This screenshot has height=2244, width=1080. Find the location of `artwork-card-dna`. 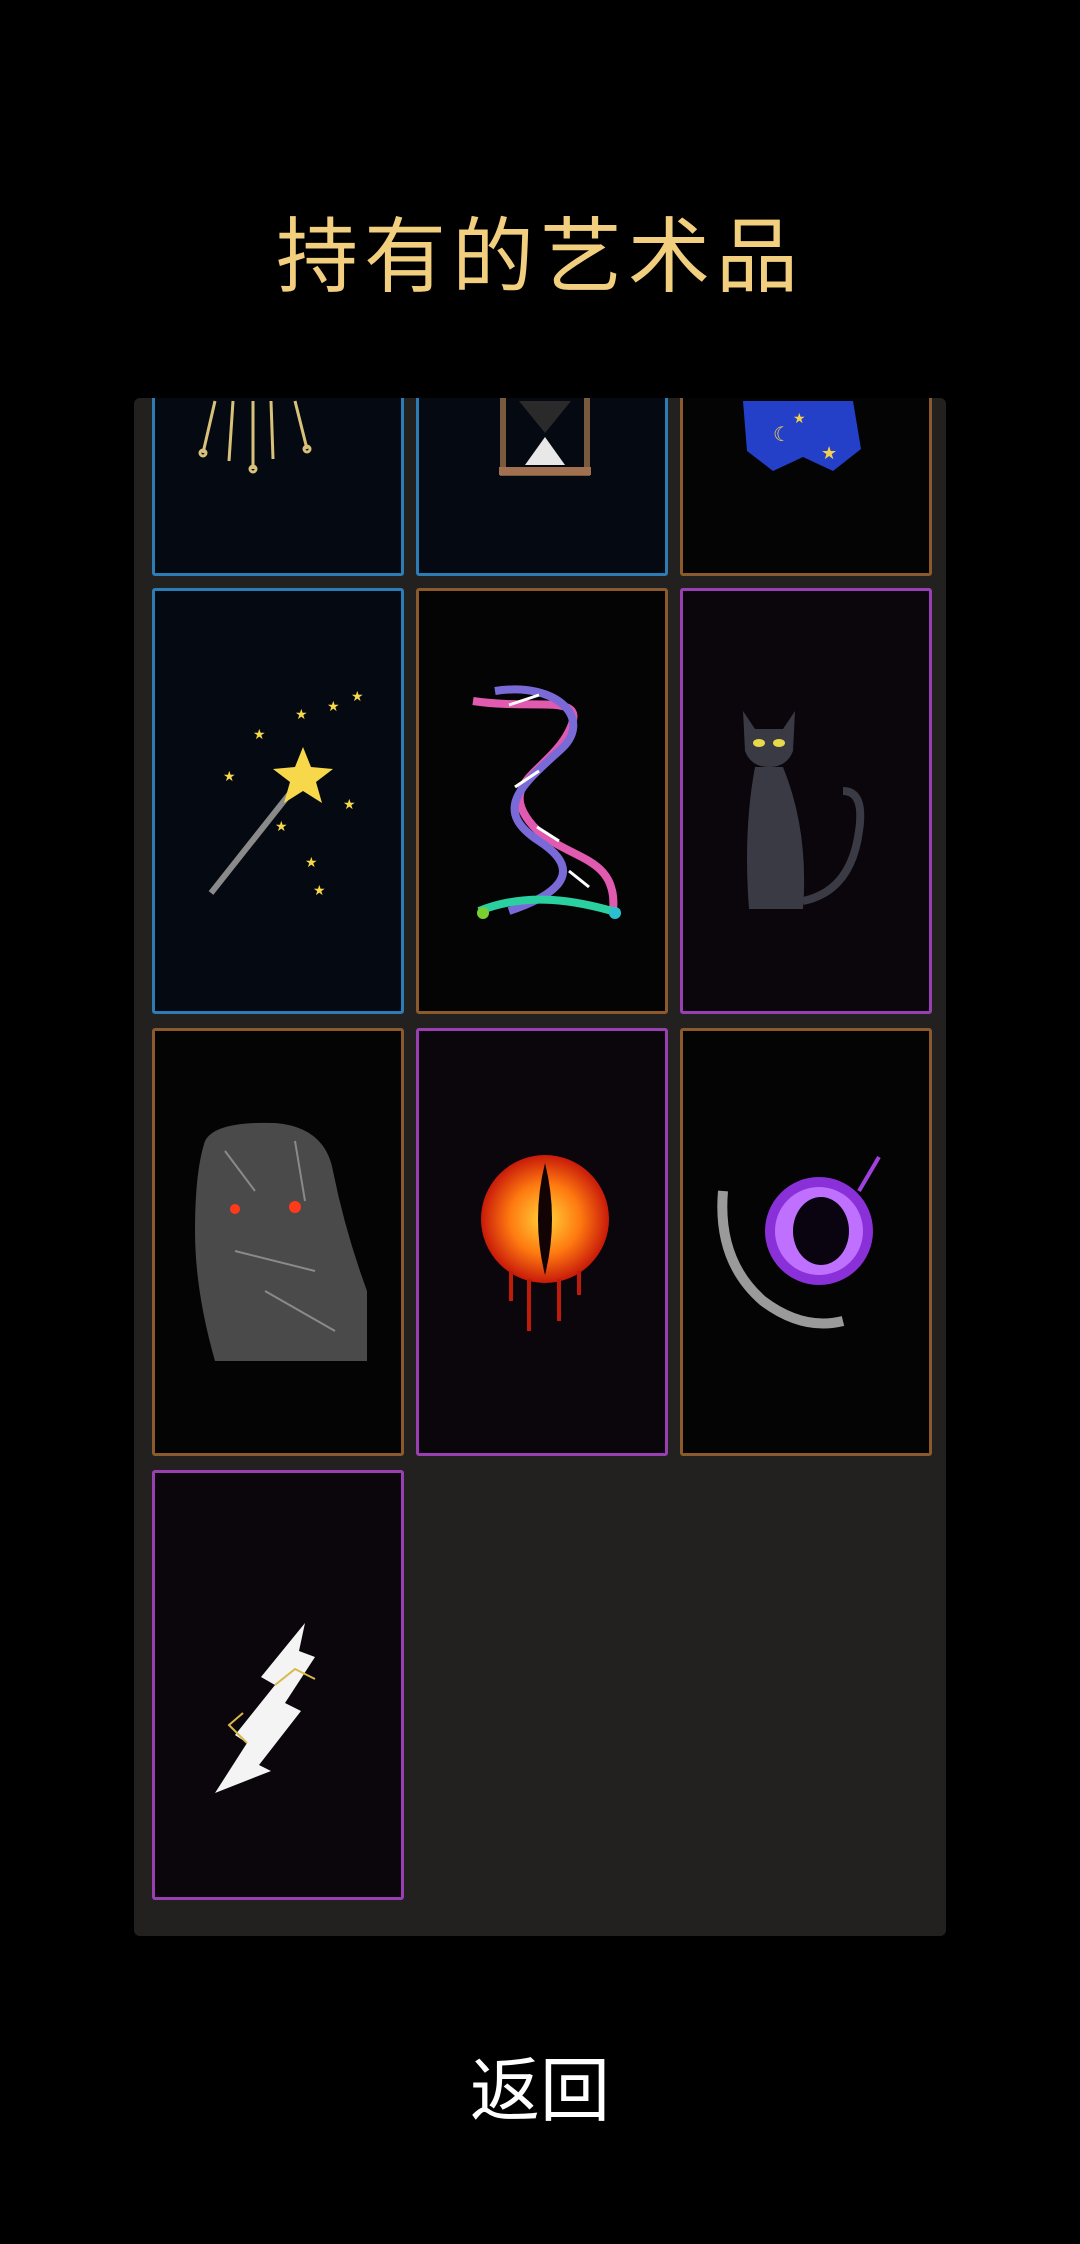

artwork-card-dna is located at coordinates (542, 801).